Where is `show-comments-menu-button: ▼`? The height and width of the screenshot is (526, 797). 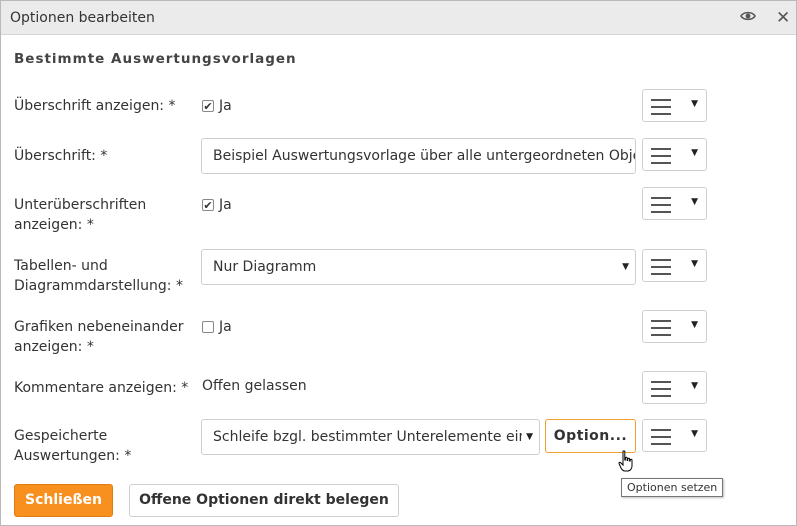
show-comments-menu-button: ▼ is located at coordinates (674, 387).